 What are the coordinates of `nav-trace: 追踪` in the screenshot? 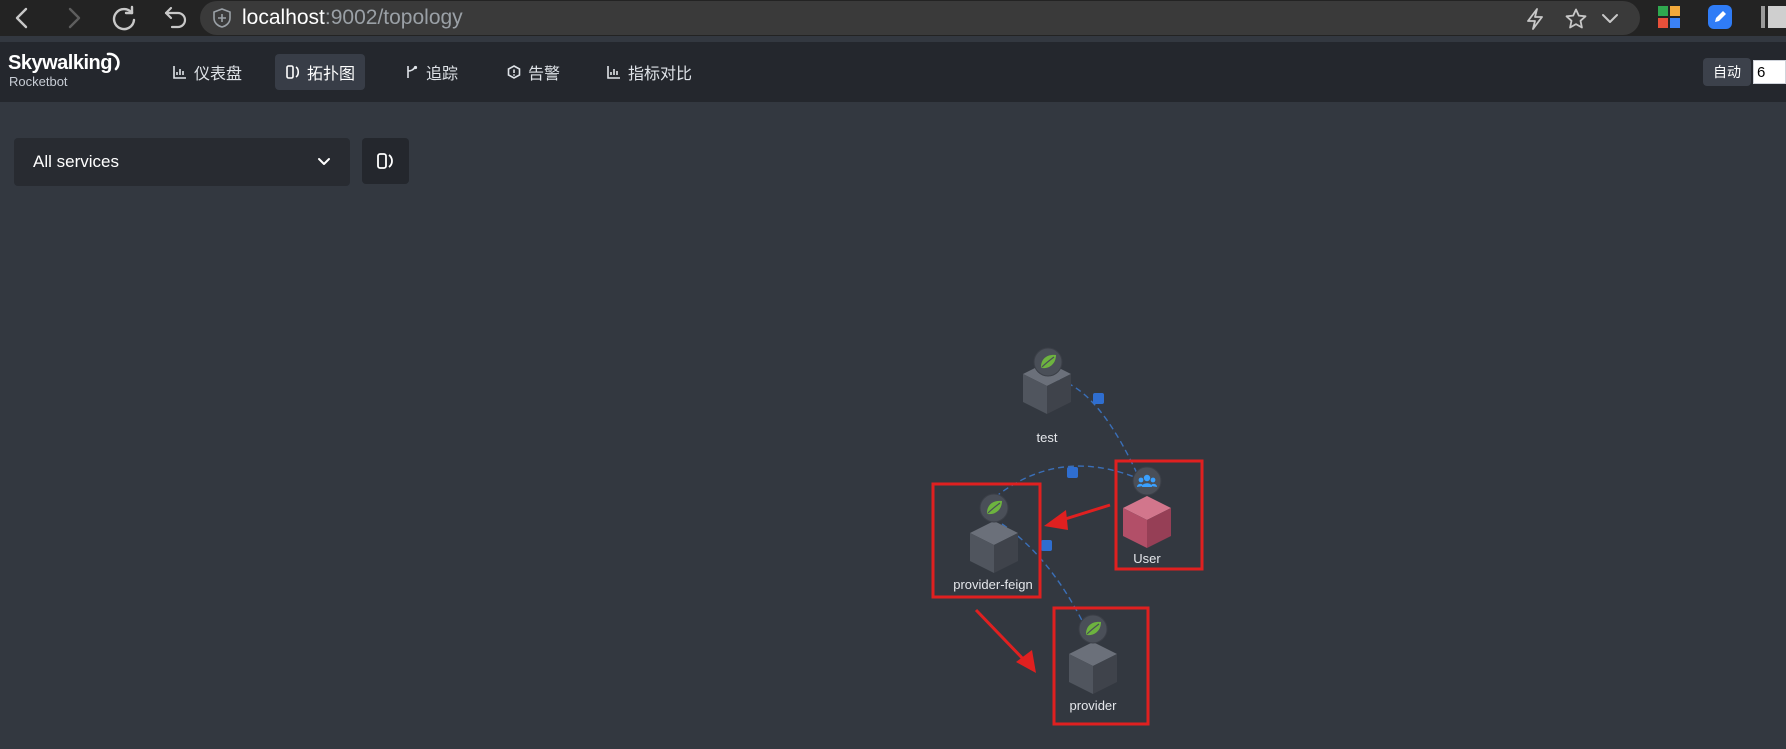 It's located at (431, 72).